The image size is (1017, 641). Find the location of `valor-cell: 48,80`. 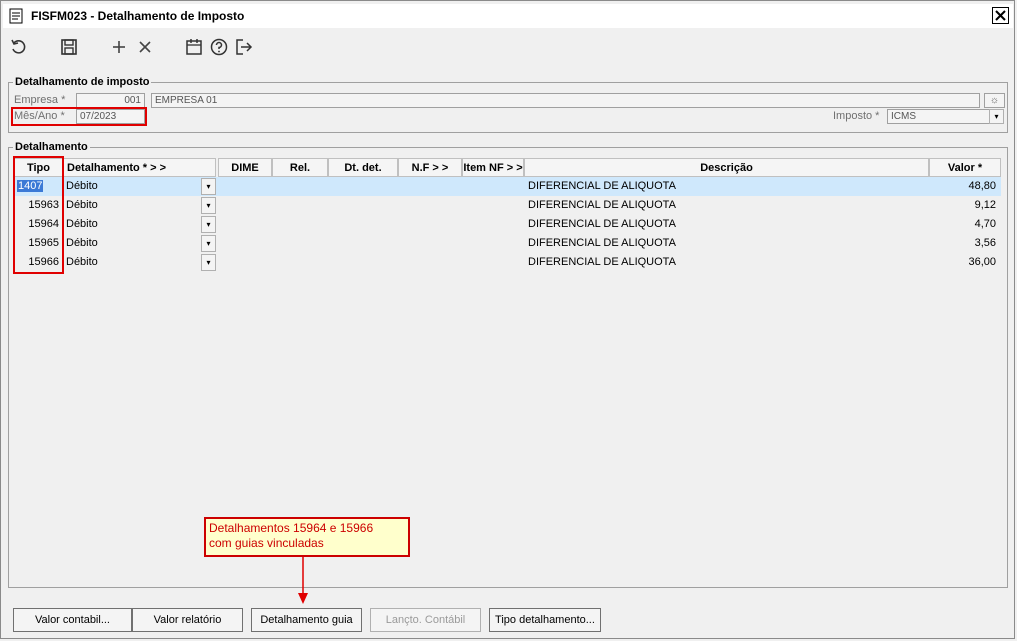

valor-cell: 48,80 is located at coordinates (964, 186).